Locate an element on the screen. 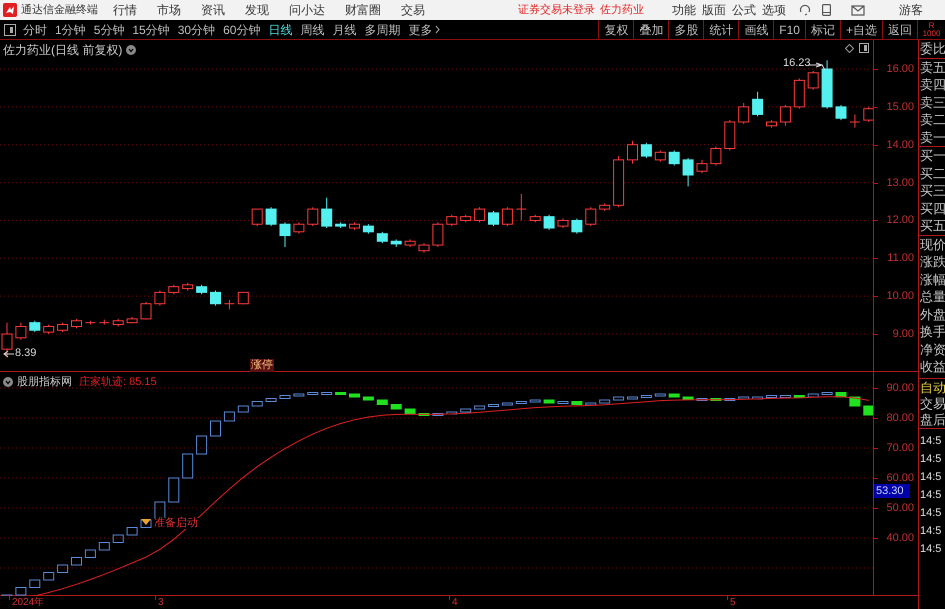  period-tab: 1分钟 is located at coordinates (70, 29).